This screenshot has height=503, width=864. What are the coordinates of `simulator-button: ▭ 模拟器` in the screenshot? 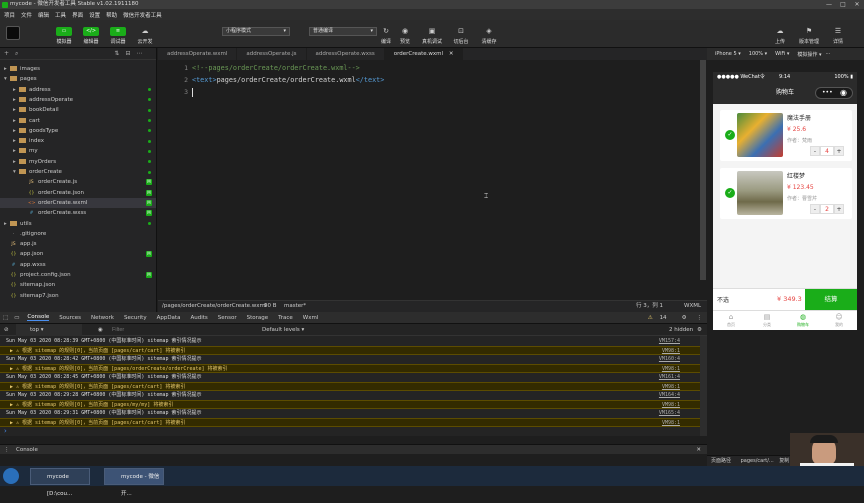 It's located at (64, 36).